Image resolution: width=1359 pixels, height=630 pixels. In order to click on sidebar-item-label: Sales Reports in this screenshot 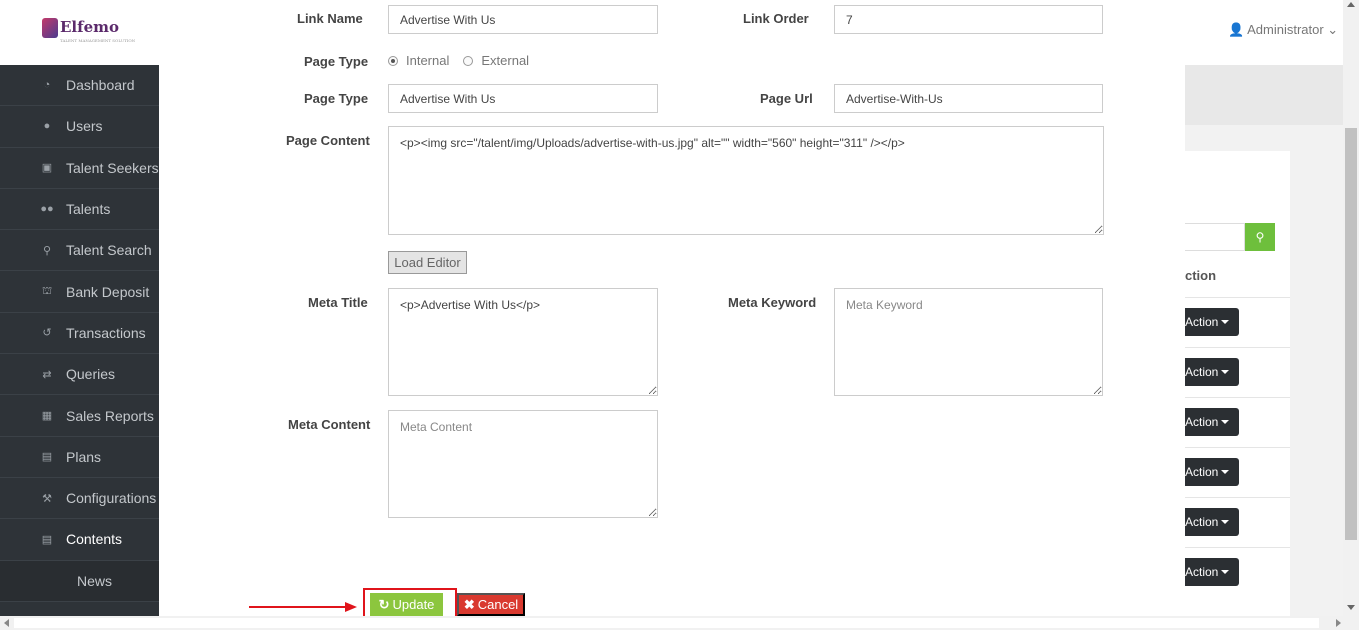, I will do `click(110, 415)`.